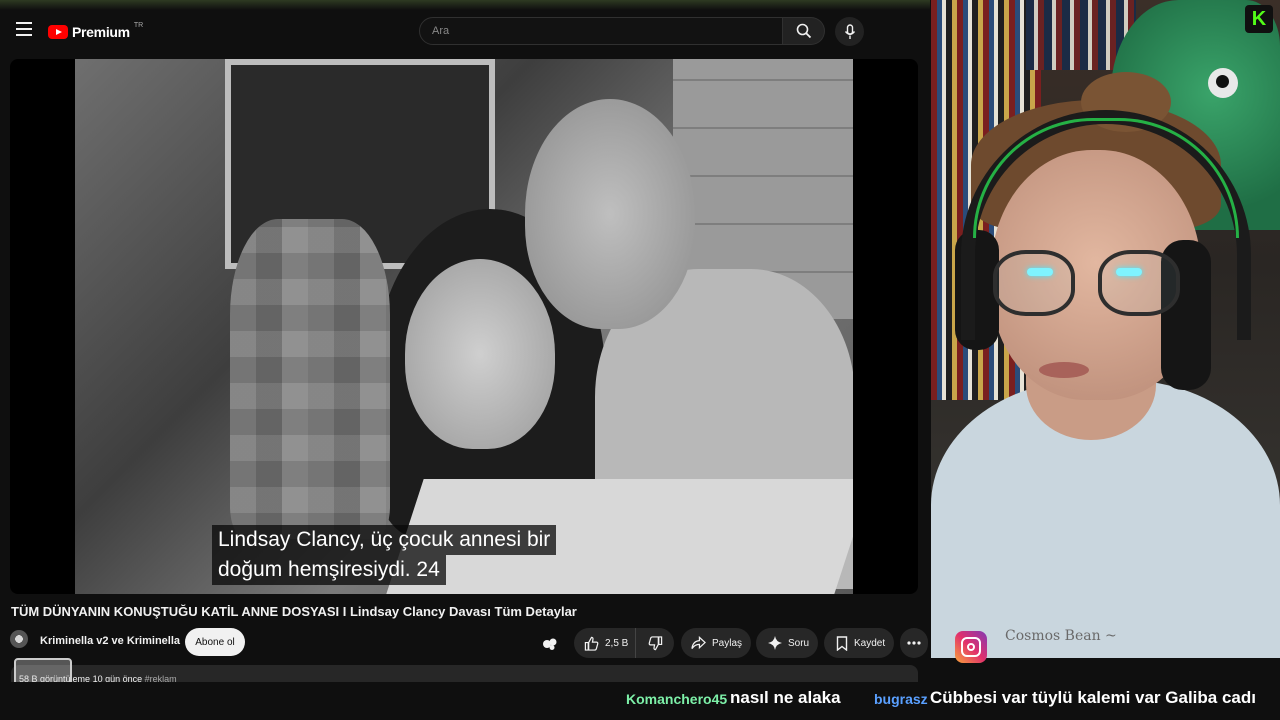 The image size is (1280, 720). I want to click on dislike-button, so click(655, 643).